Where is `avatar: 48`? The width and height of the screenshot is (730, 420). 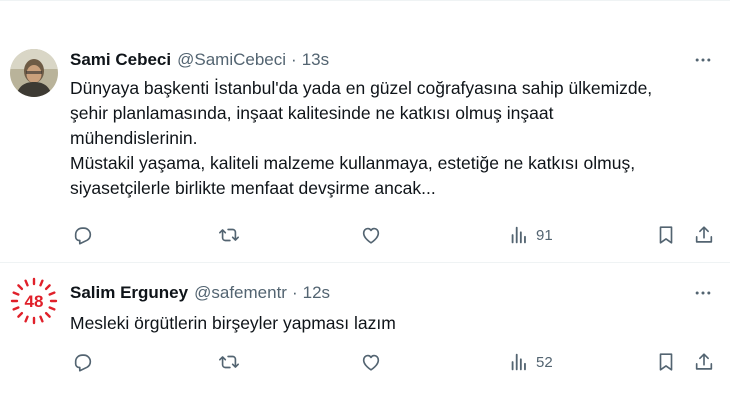
avatar: 48 is located at coordinates (34, 301).